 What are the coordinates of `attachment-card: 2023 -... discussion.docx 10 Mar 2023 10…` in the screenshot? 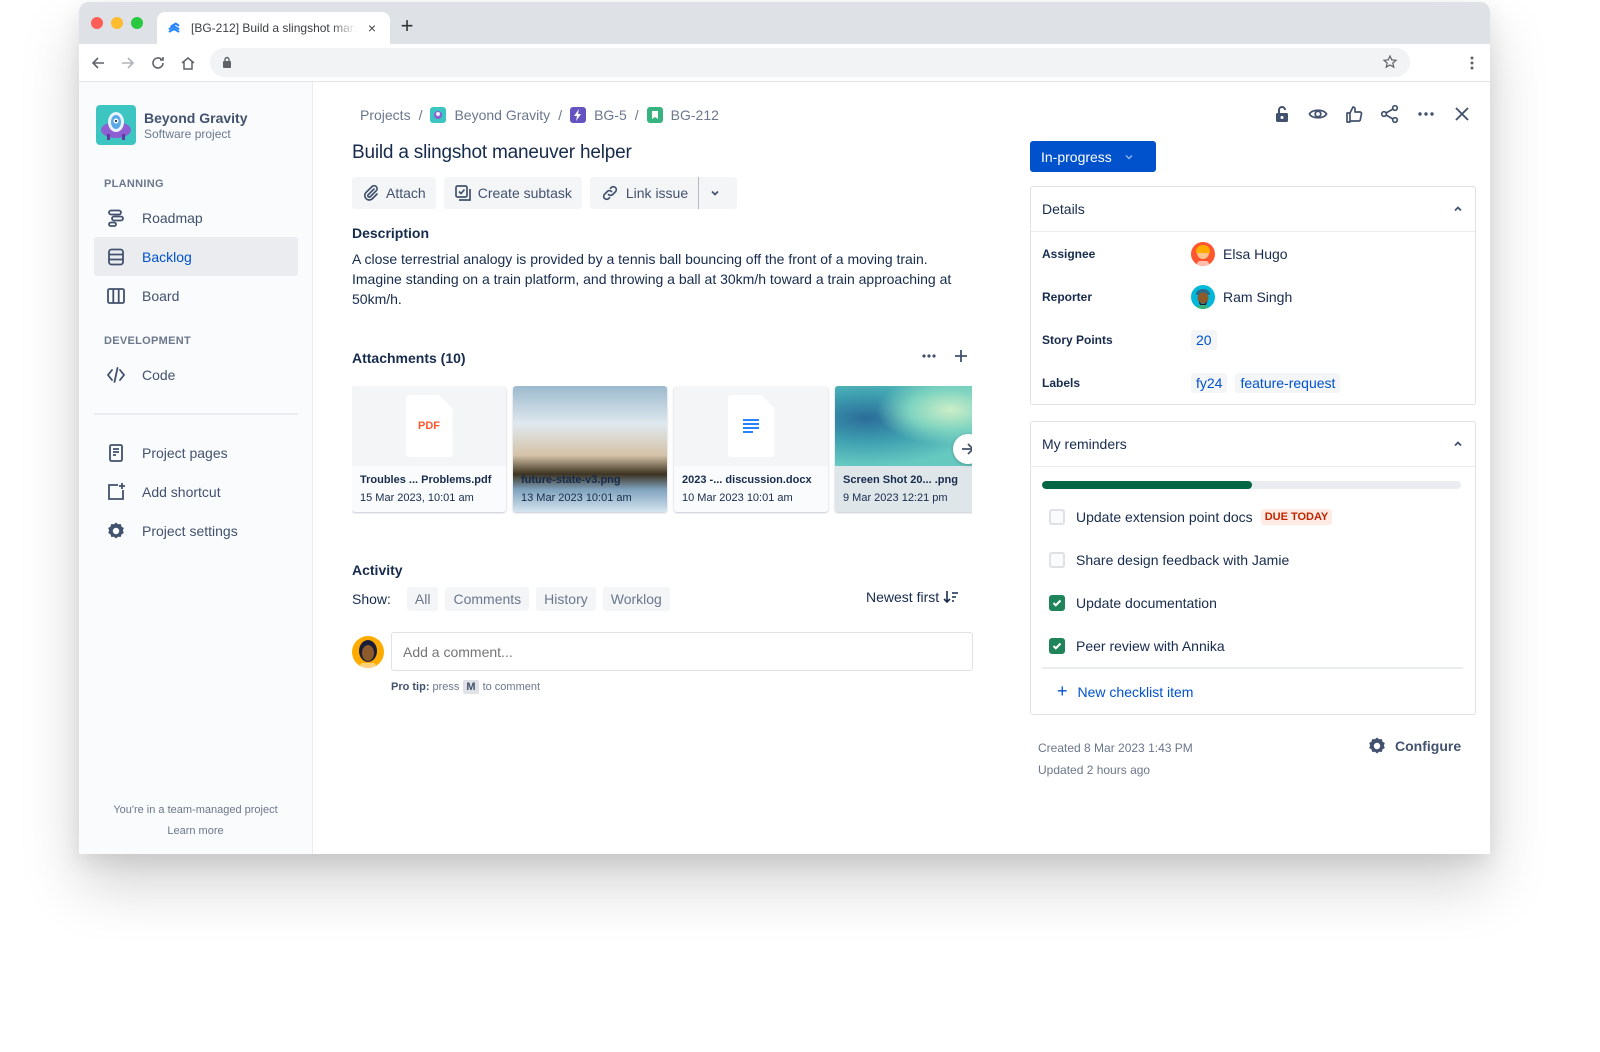 It's located at (751, 449).